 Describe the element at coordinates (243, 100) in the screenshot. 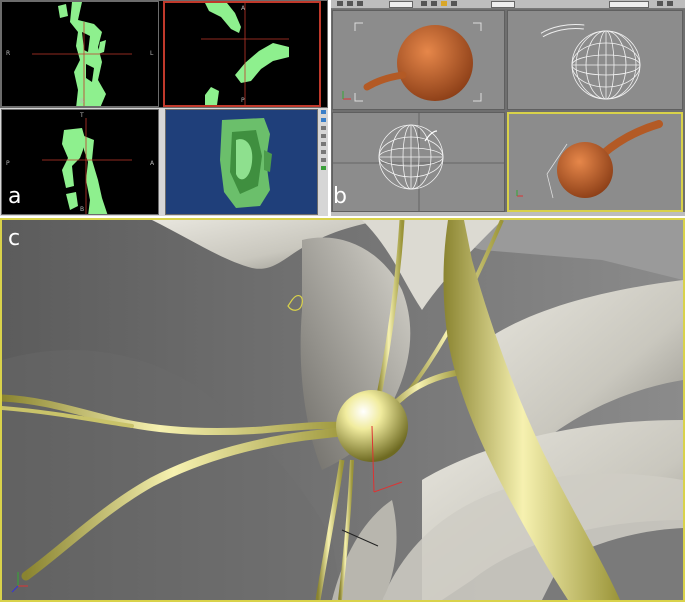

I see `orientation-bottom-label: P` at that location.